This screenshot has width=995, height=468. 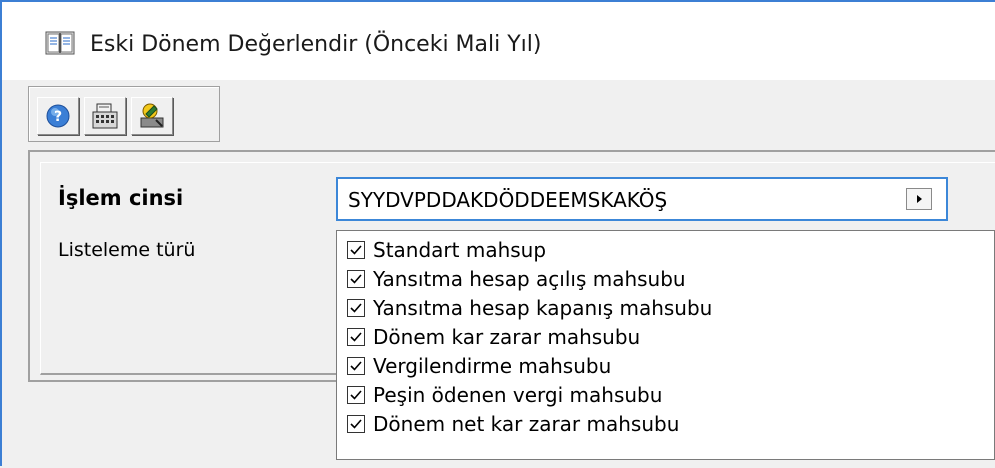 What do you see at coordinates (121, 198) in the screenshot?
I see `islem-cinsi-label: İşlem cinsi` at bounding box center [121, 198].